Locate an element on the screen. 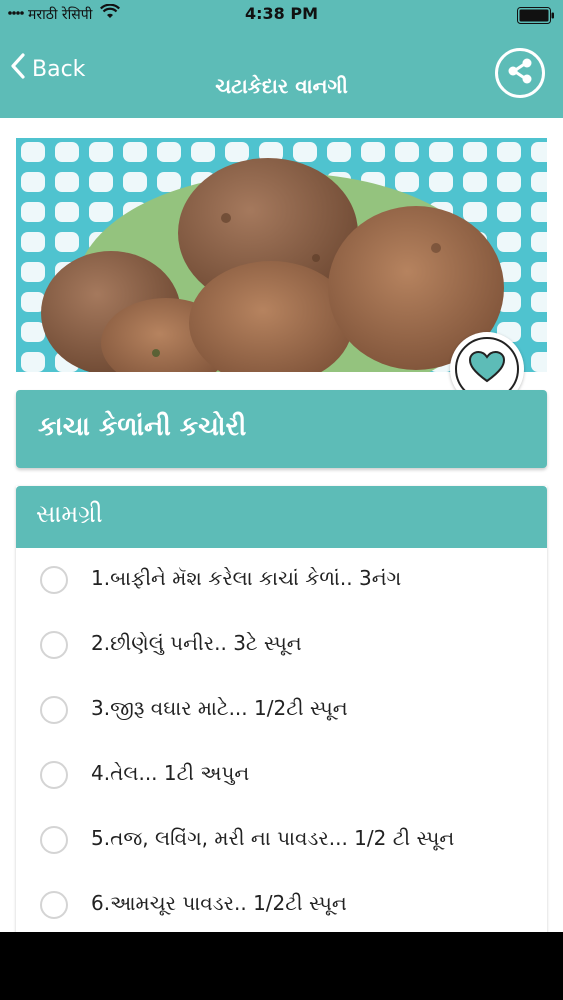 Image resolution: width=563 pixels, height=1000 pixels. app-header: मराठी रेसिपी 4:38 PM Back ચટાકેદાર વાનગી is located at coordinates (281, 59).